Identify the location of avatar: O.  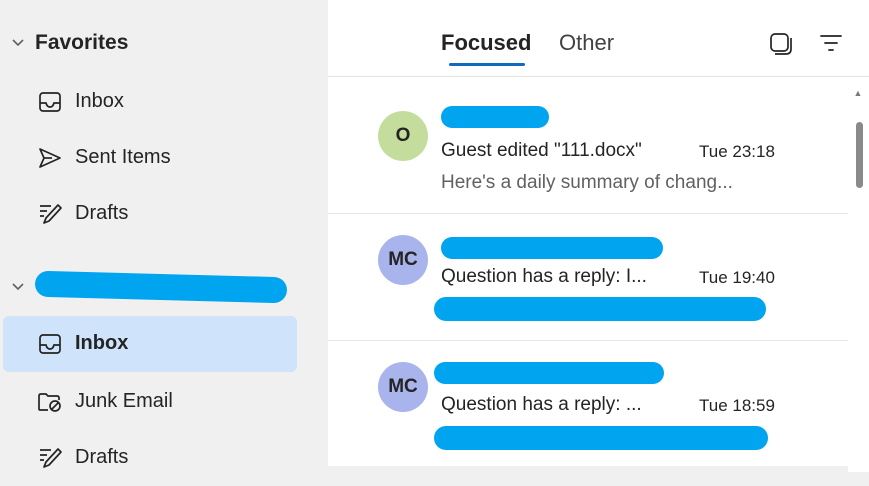
(403, 136).